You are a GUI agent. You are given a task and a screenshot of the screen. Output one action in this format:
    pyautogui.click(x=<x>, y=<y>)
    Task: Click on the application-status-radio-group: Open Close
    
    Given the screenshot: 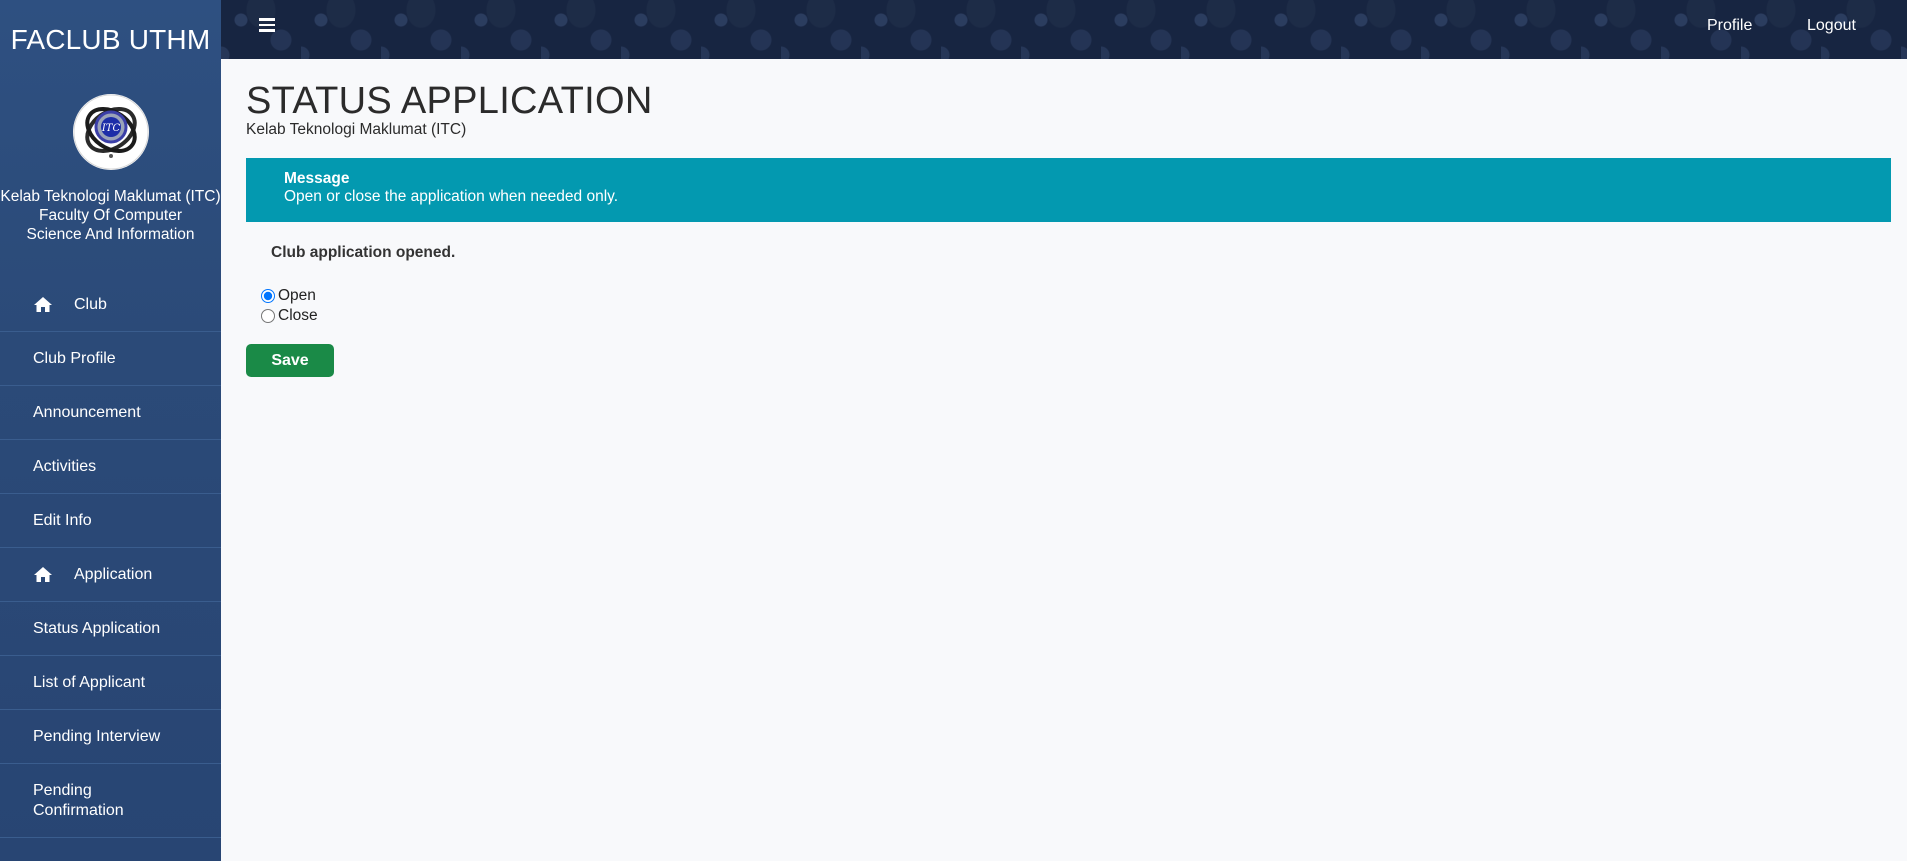 What is the action you would take?
    pyautogui.click(x=1076, y=306)
    